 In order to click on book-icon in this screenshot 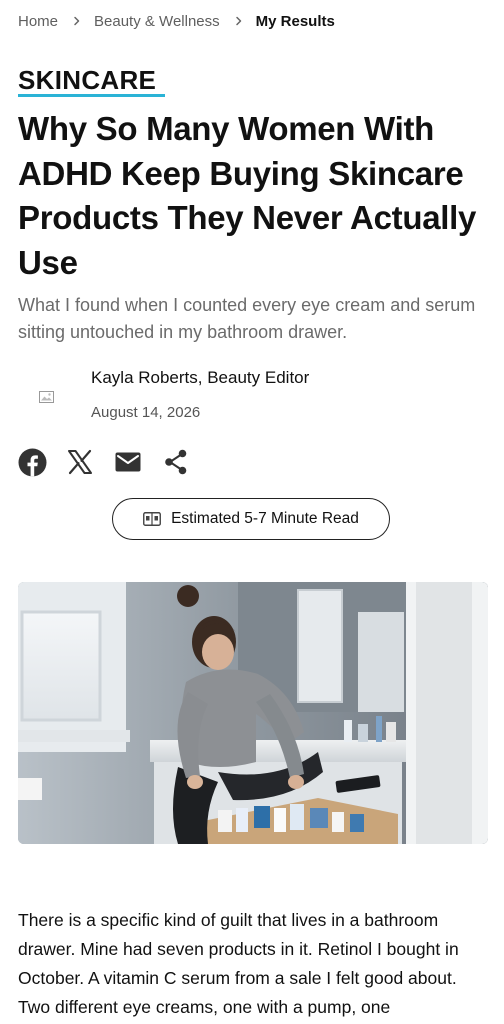, I will do `click(152, 519)`.